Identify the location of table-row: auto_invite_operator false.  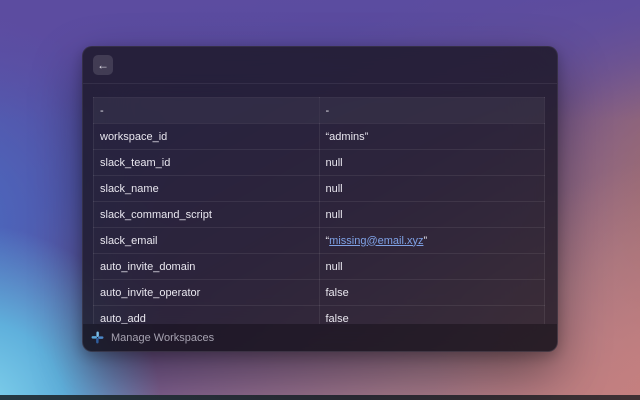
(319, 292).